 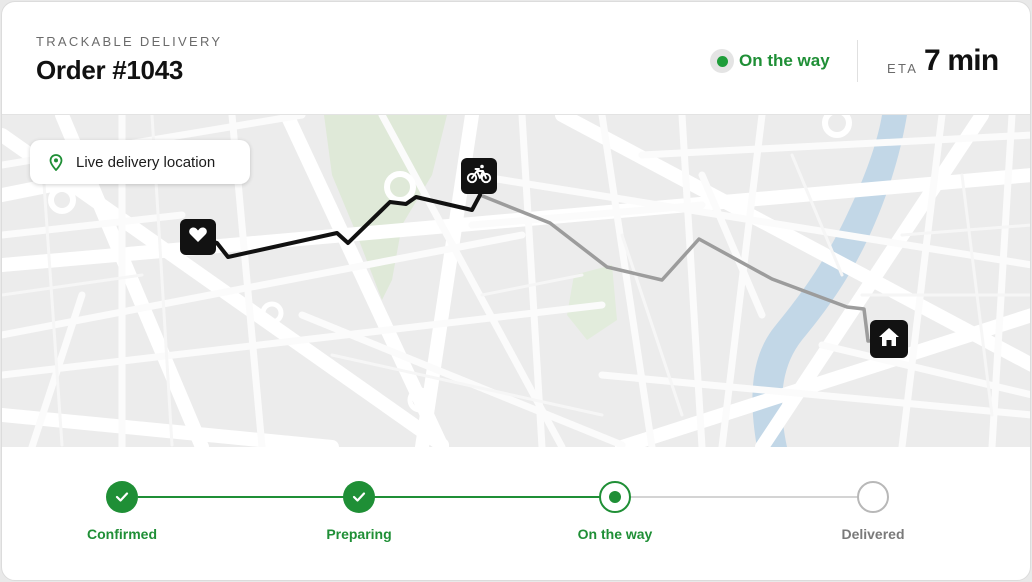 I want to click on order-title: Order #1043, so click(x=110, y=70).